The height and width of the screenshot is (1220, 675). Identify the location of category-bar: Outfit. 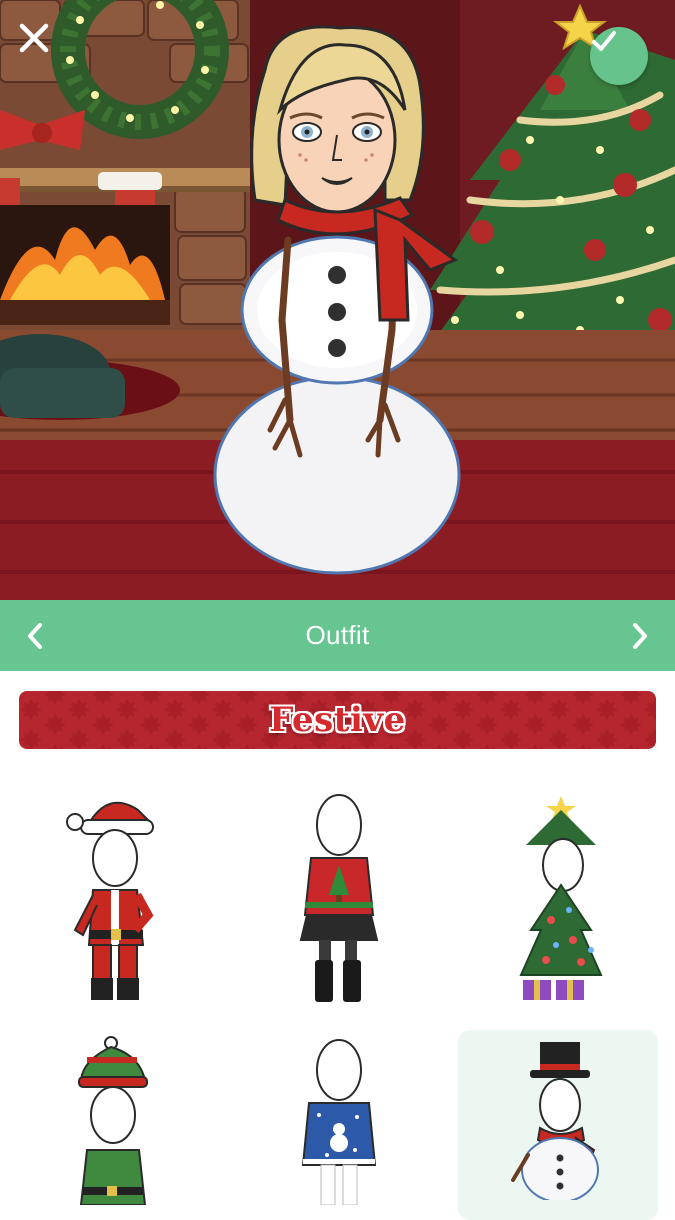
(337, 635).